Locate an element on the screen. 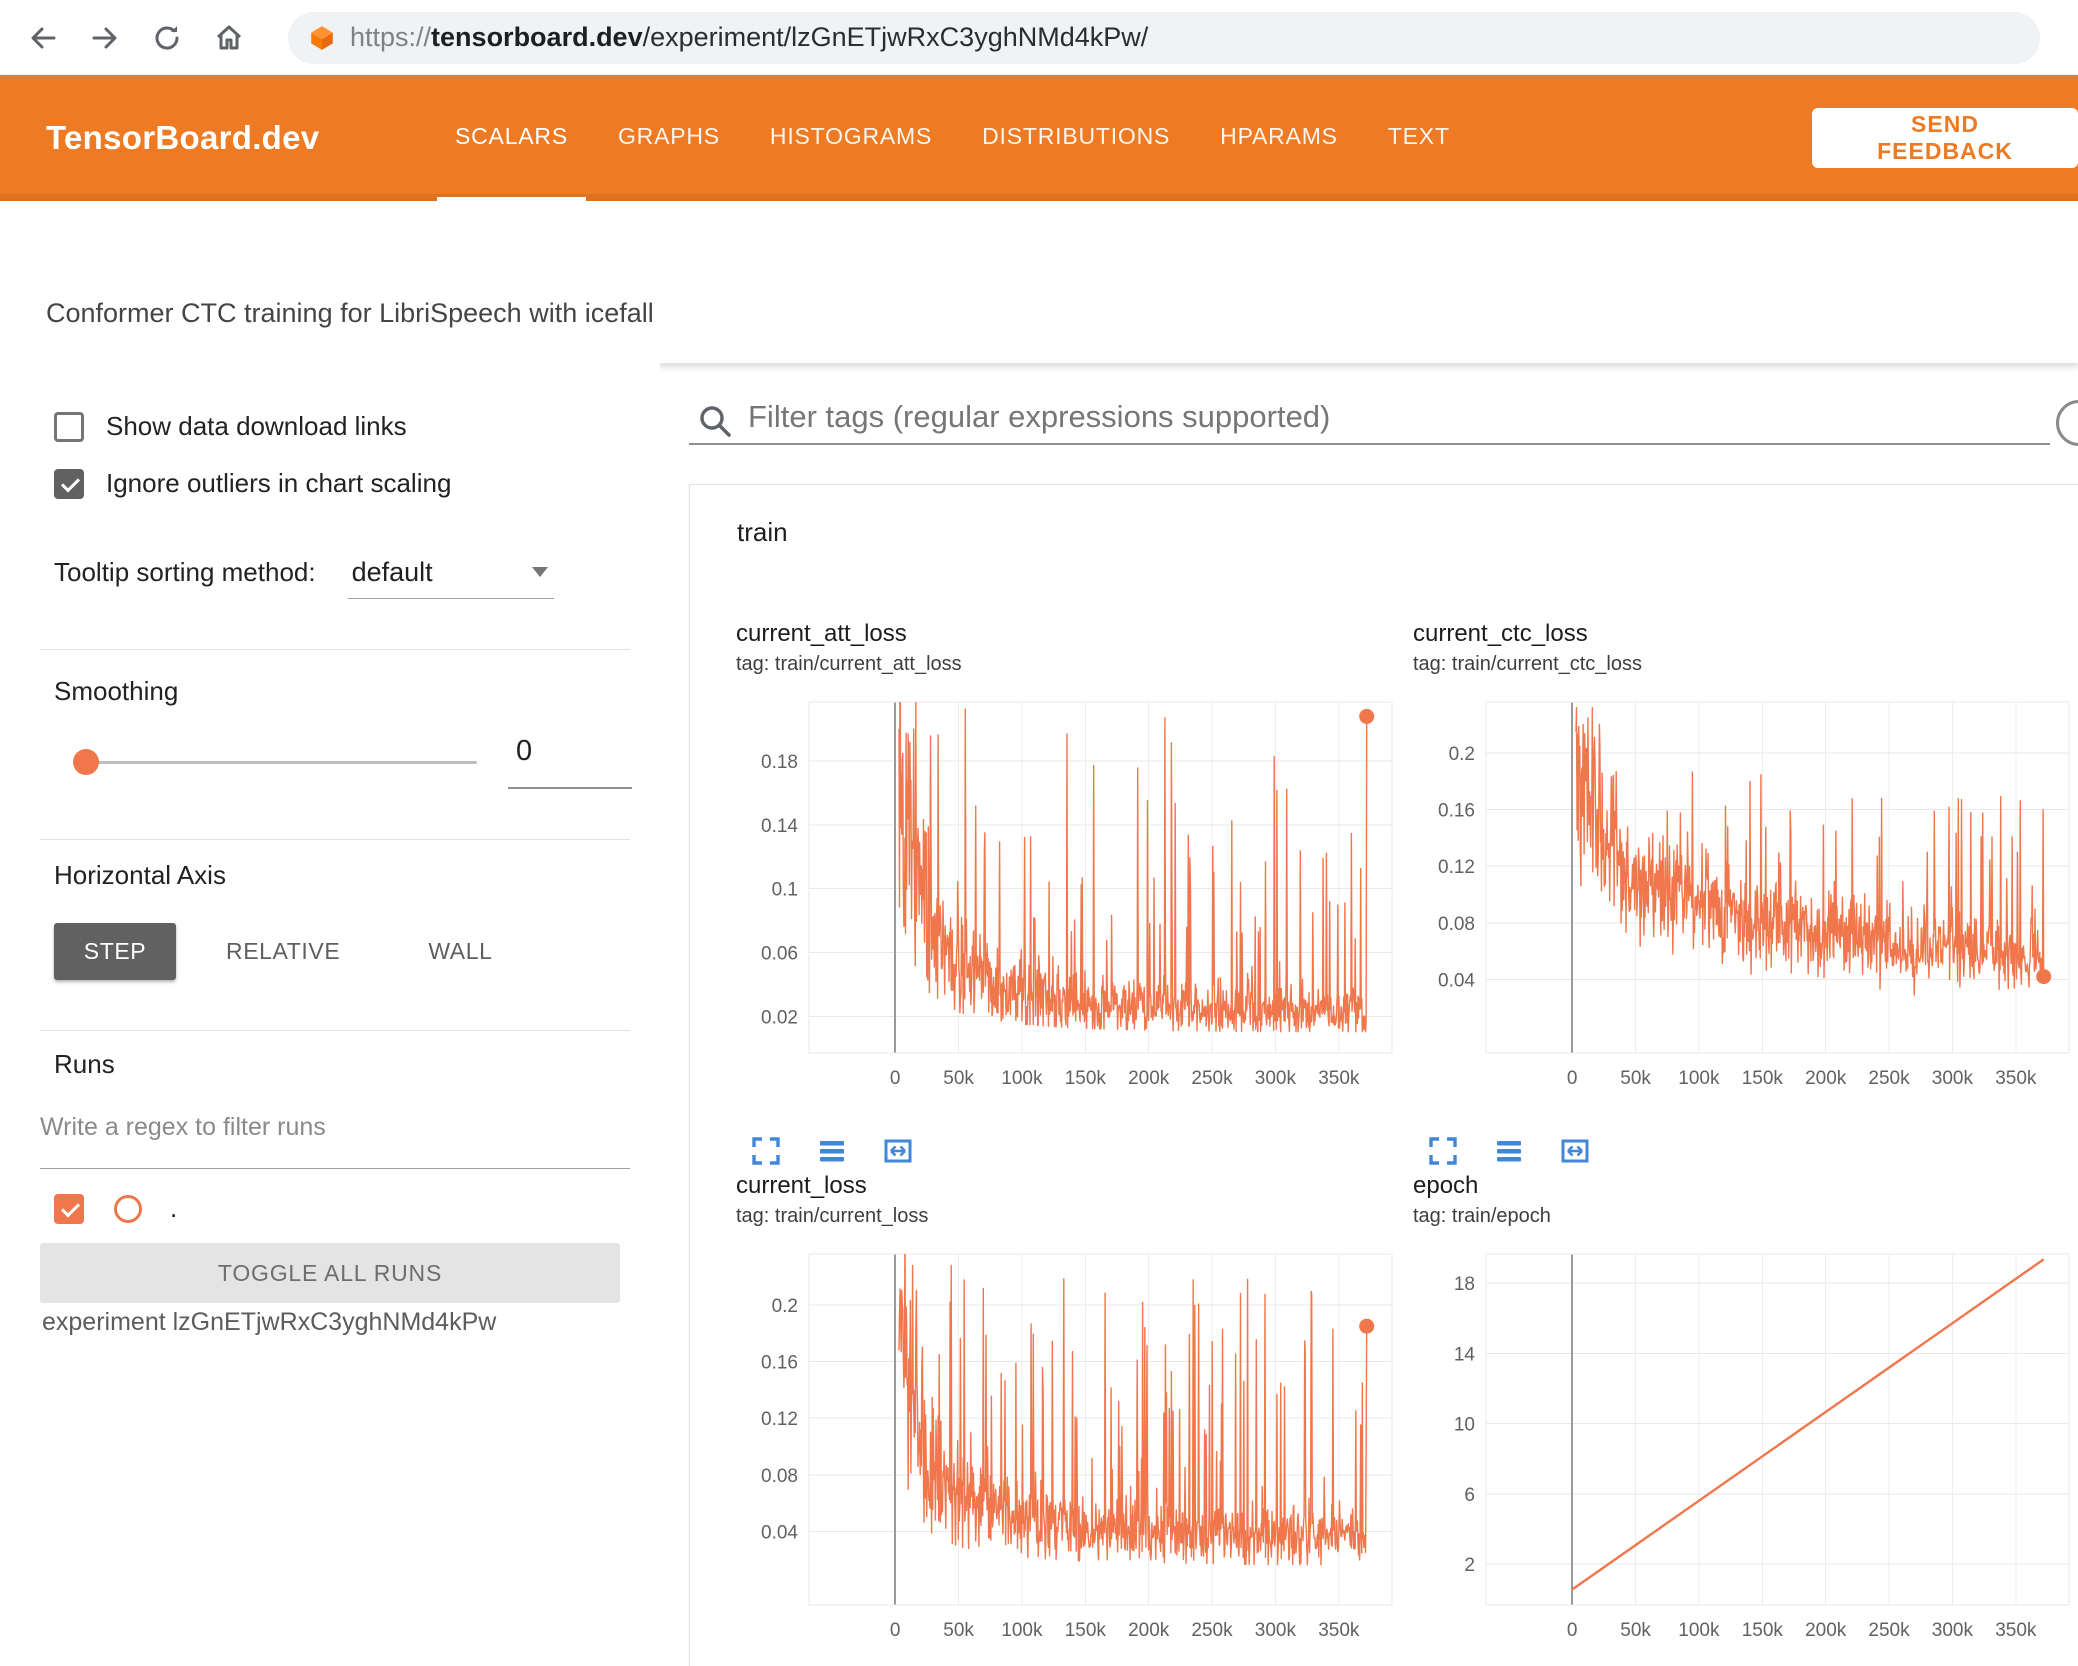  browser-home-button is located at coordinates (229, 38).